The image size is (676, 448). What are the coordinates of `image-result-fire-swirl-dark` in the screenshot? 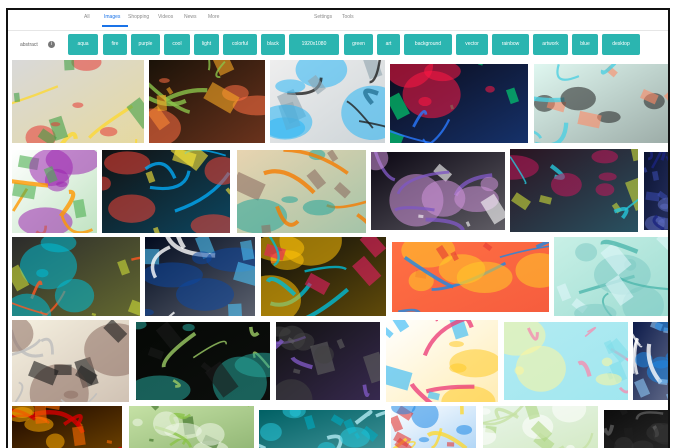 It's located at (67, 427).